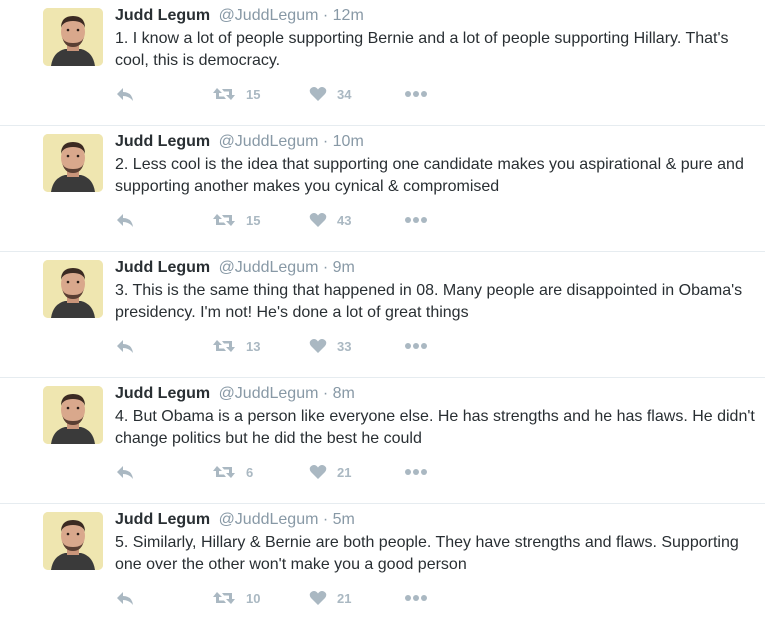  What do you see at coordinates (330, 94) in the screenshot?
I see `like-button: 34` at bounding box center [330, 94].